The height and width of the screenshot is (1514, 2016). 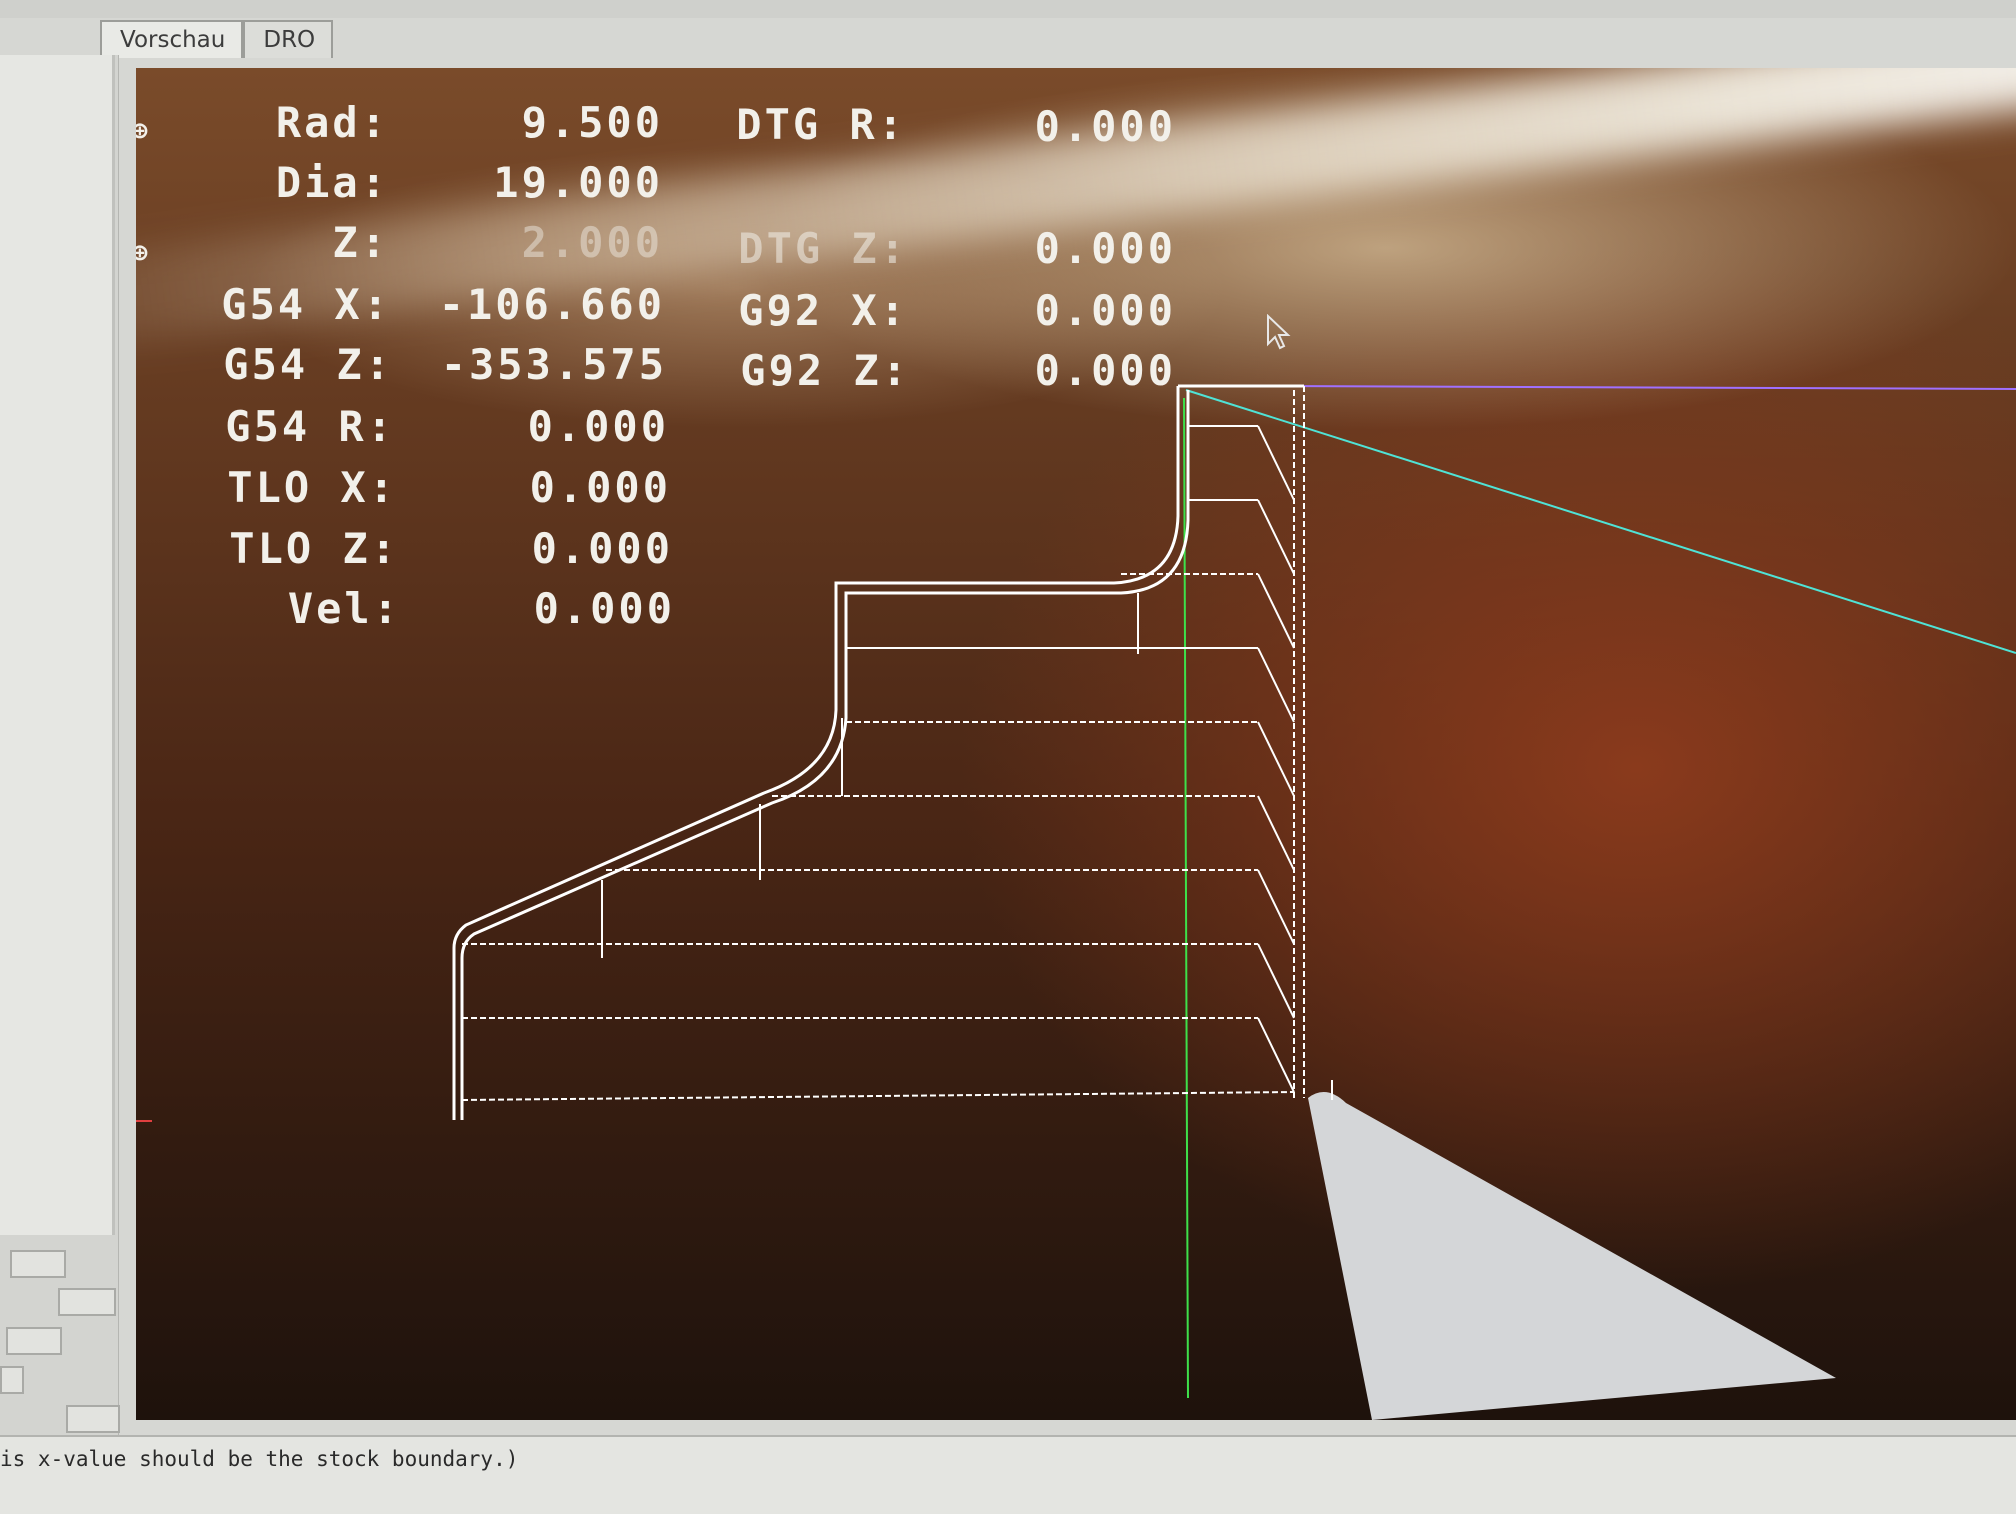 What do you see at coordinates (314, 548) in the screenshot?
I see `dro-tloz-label: TLO Z:` at bounding box center [314, 548].